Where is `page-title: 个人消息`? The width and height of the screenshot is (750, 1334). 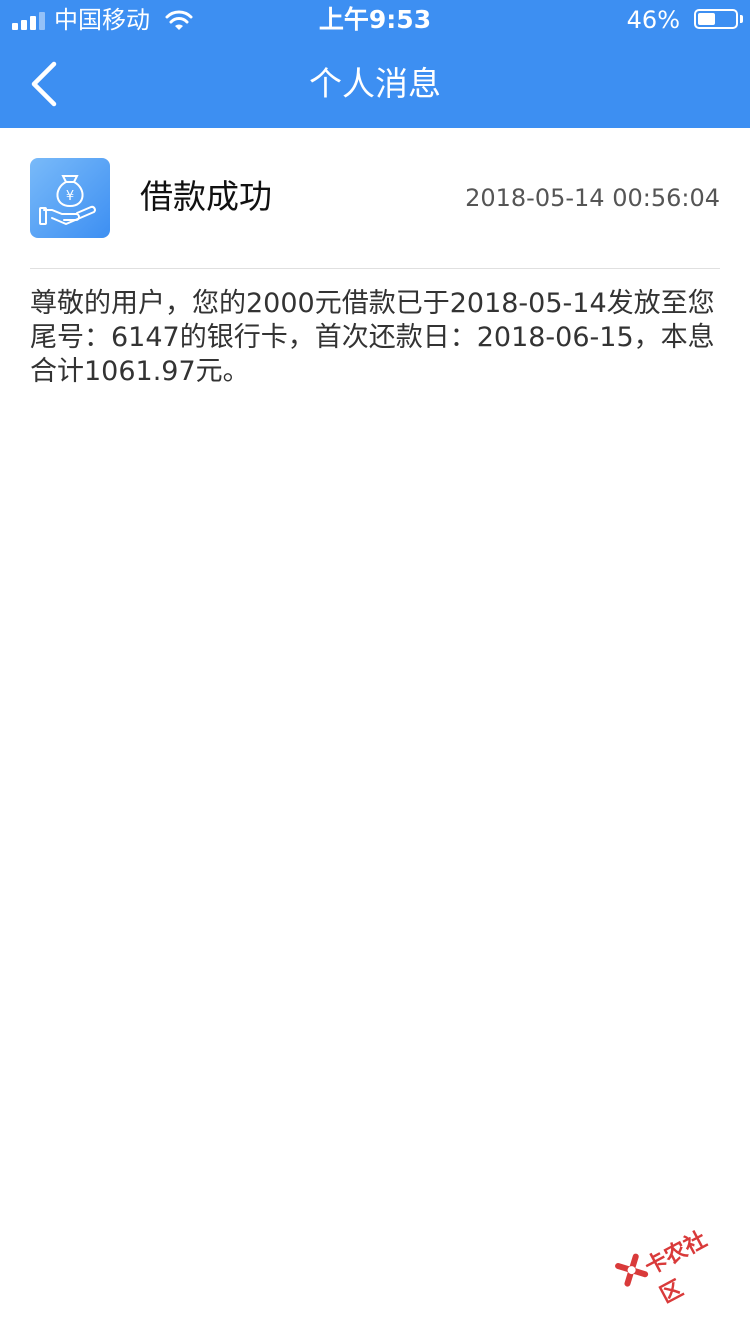
page-title: 个人消息 is located at coordinates (375, 83).